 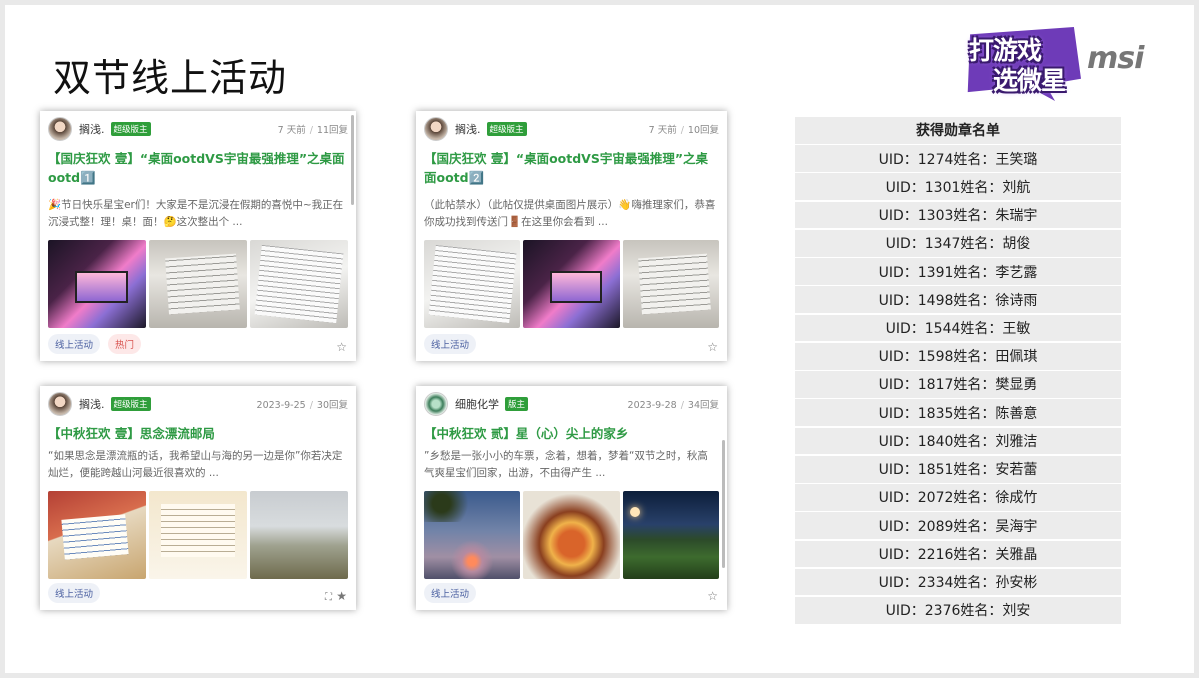 What do you see at coordinates (958, 497) in the screenshot?
I see `award-row: UID：2072姓名：徐成竹` at bounding box center [958, 497].